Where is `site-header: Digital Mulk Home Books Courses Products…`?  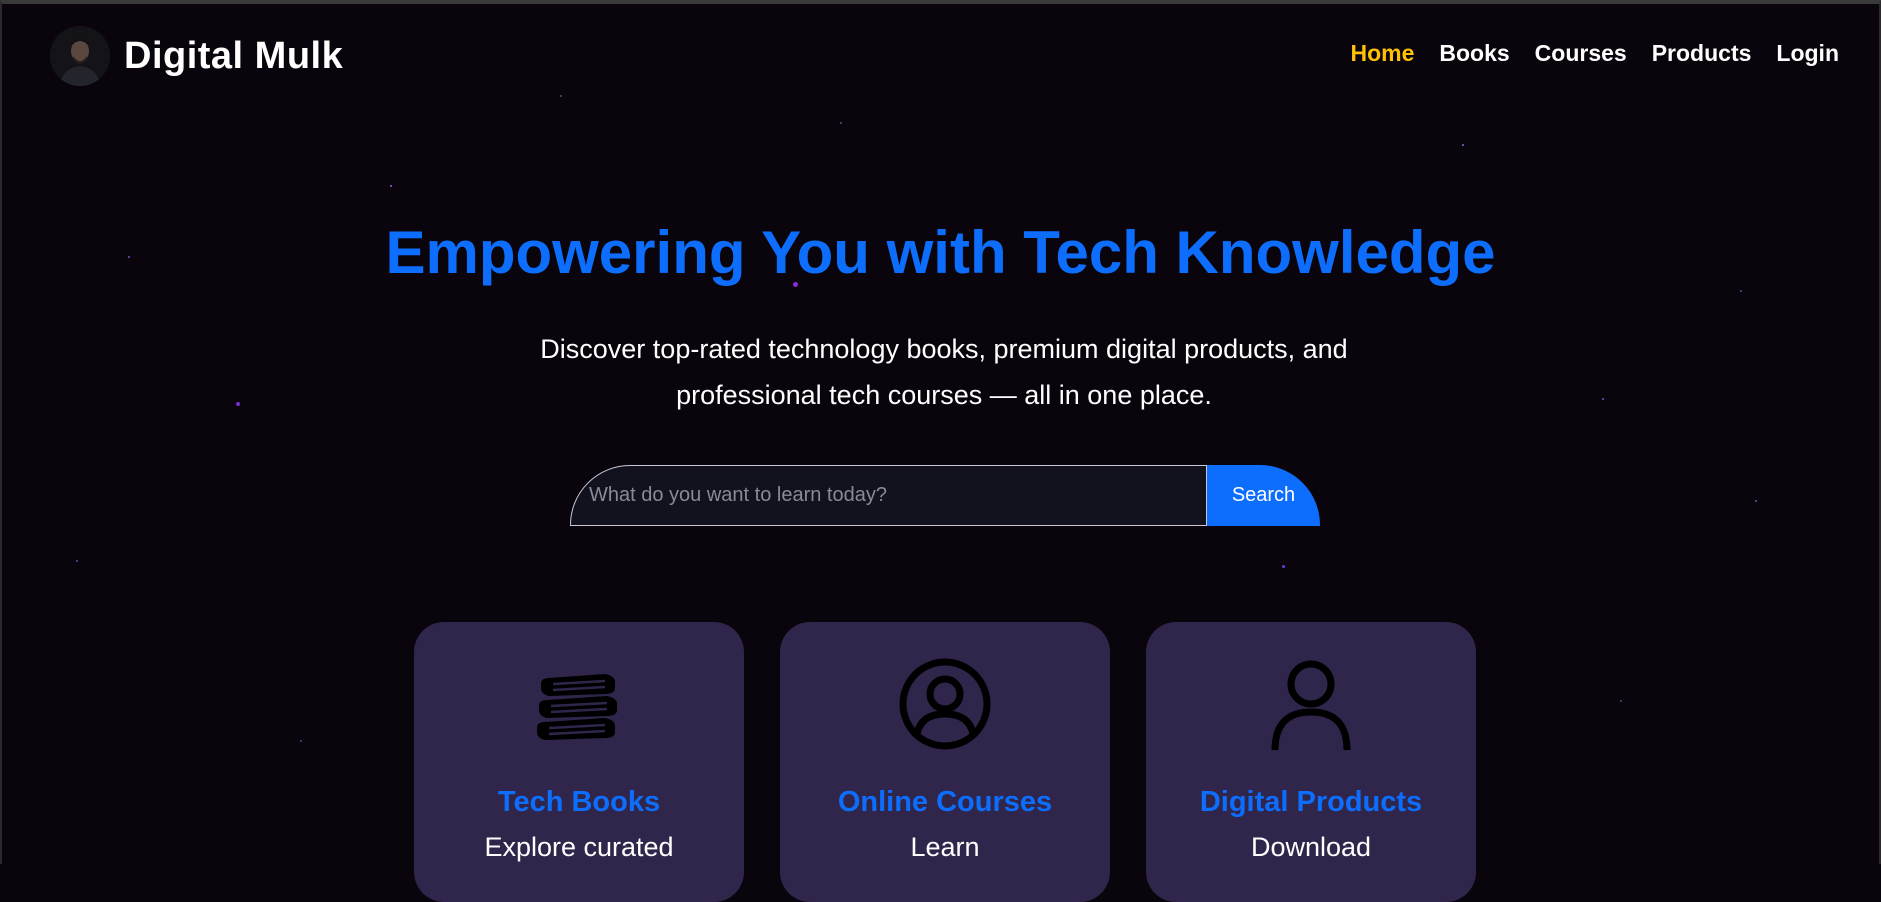
site-header: Digital Mulk Home Books Courses Products… is located at coordinates (940, 56).